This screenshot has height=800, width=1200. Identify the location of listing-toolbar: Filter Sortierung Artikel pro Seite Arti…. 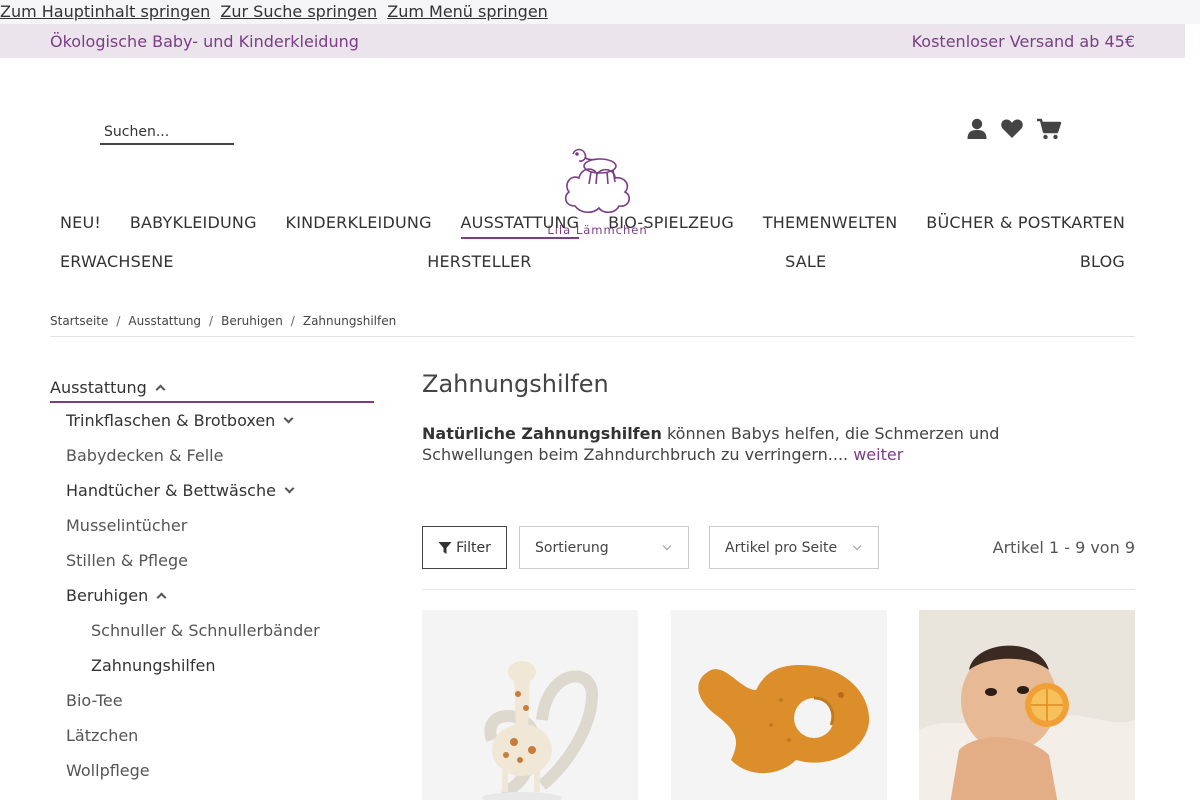
(778, 558).